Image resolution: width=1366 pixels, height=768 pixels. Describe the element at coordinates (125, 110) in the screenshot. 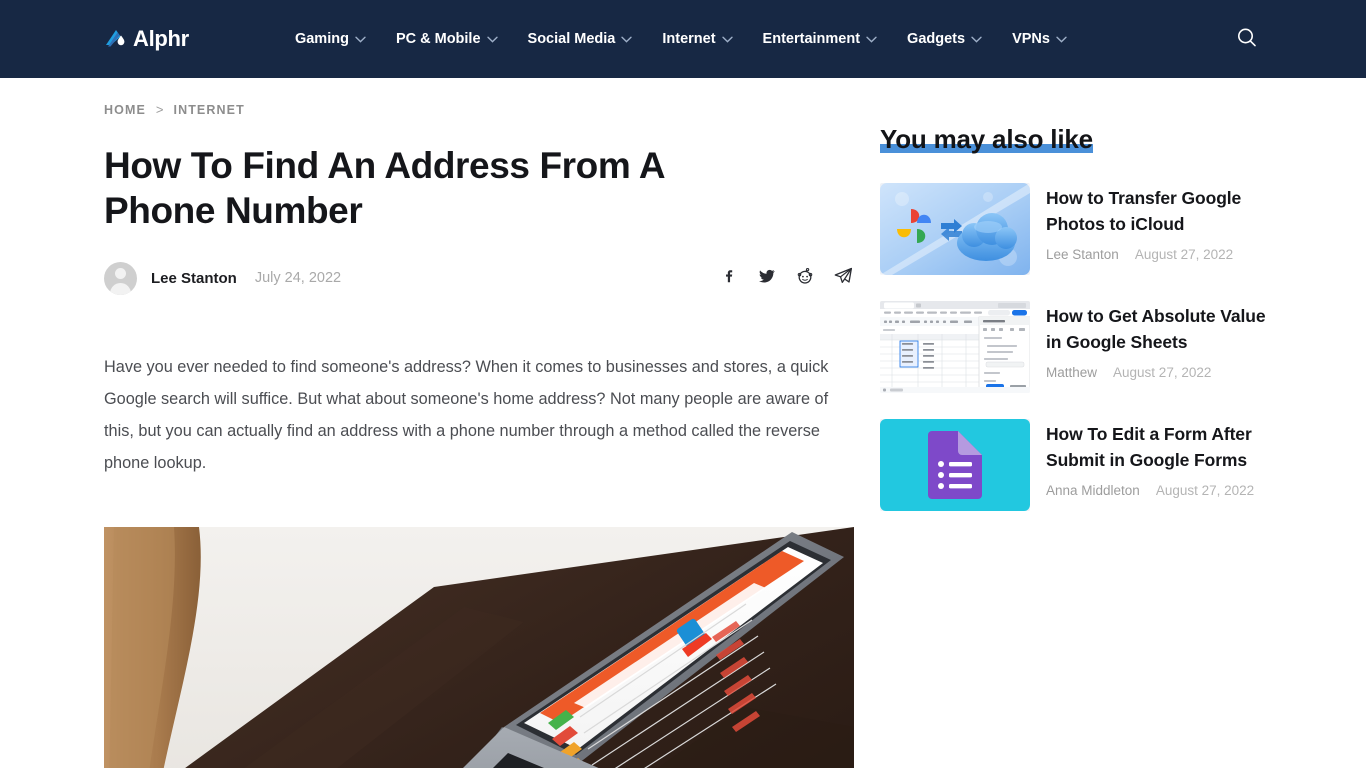

I see `breadcrumb-home: HOME` at that location.